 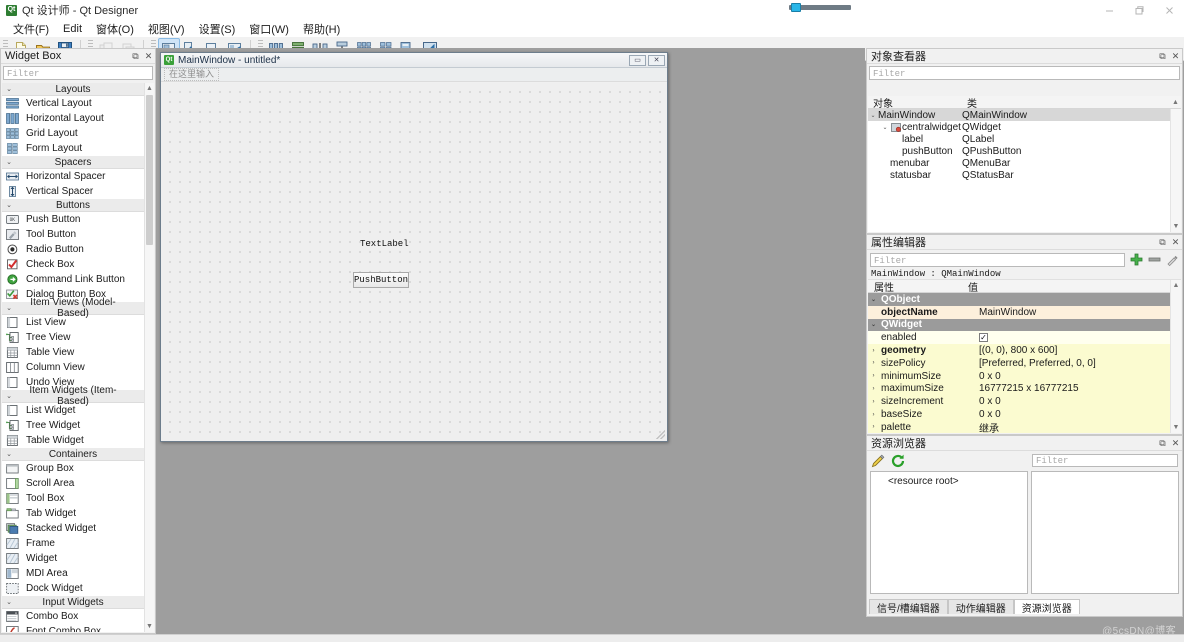 What do you see at coordinates (73, 468) in the screenshot?
I see `widget-item-group-box: Group Box` at bounding box center [73, 468].